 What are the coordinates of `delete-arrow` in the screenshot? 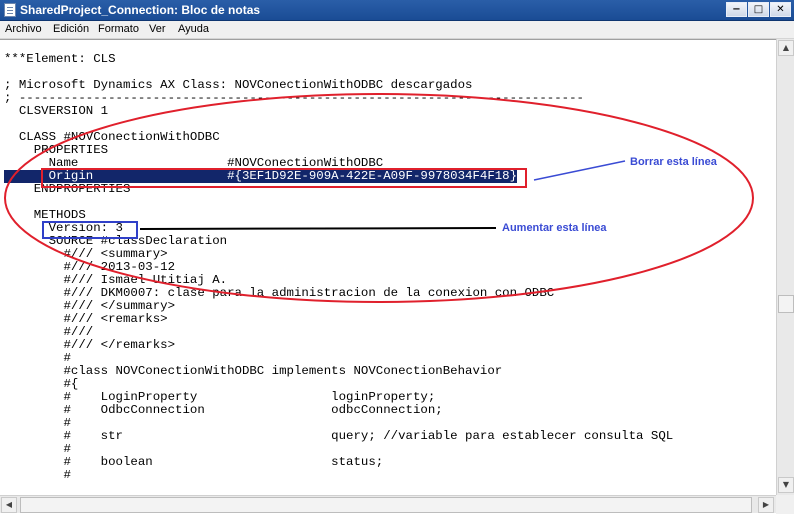 It's located at (579, 170).